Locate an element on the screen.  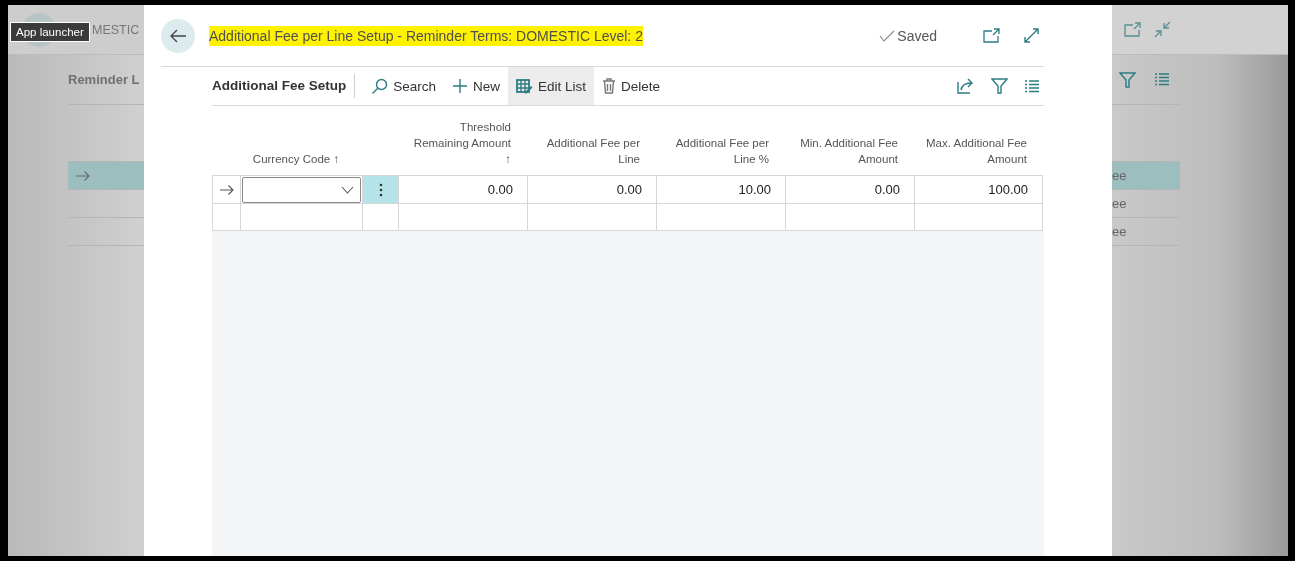
section-title: Reminder L is located at coordinates (104, 79).